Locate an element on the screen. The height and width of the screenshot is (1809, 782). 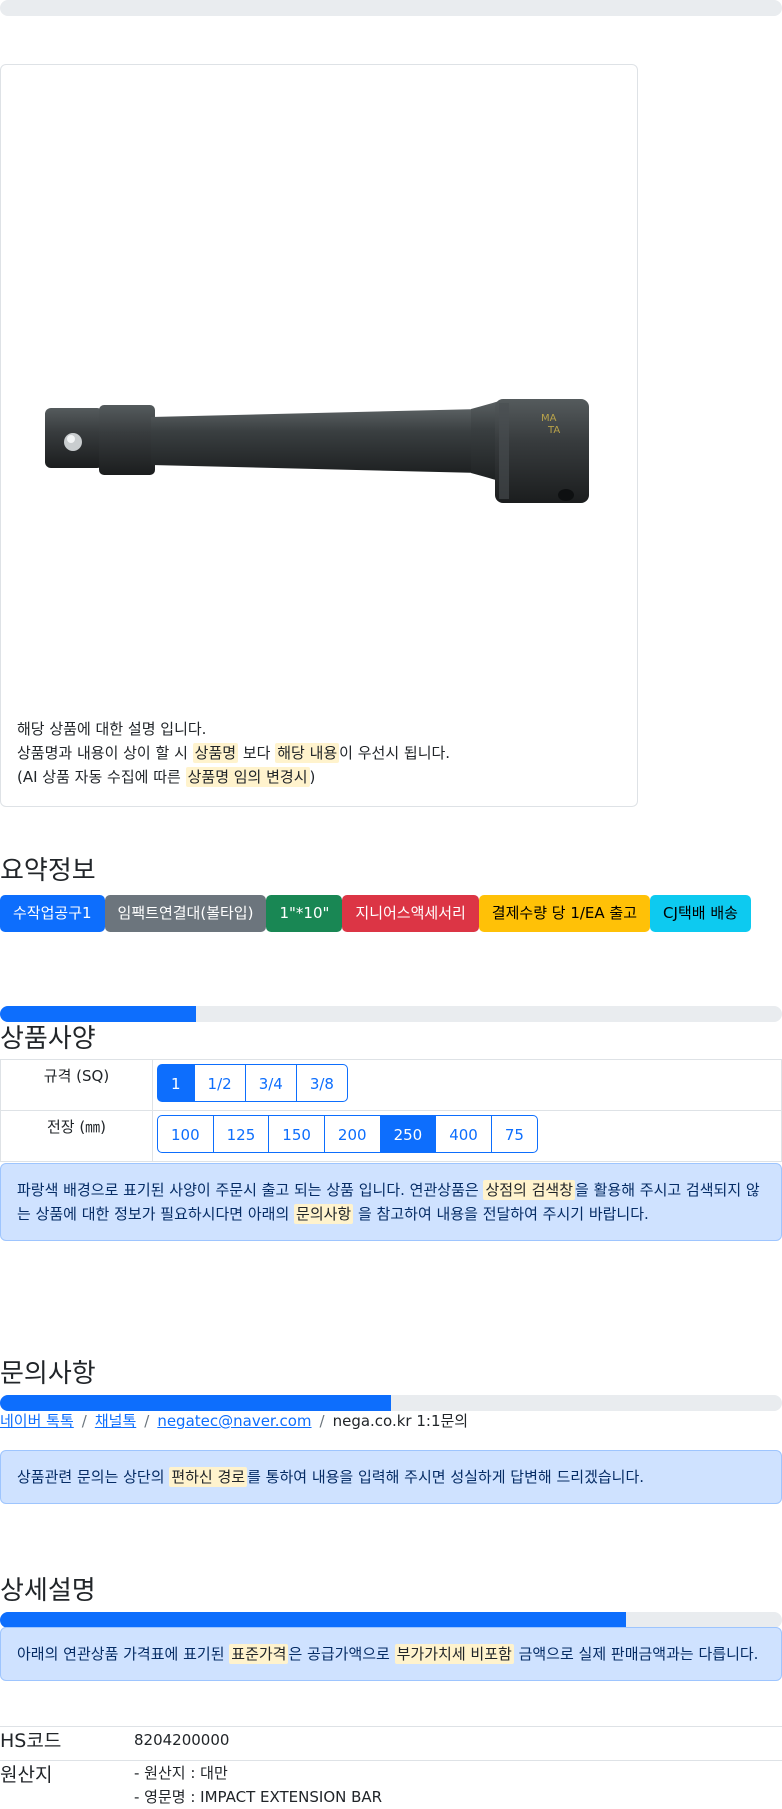
notice-text: 은 공급가액으로 is located at coordinates (341, 1654).